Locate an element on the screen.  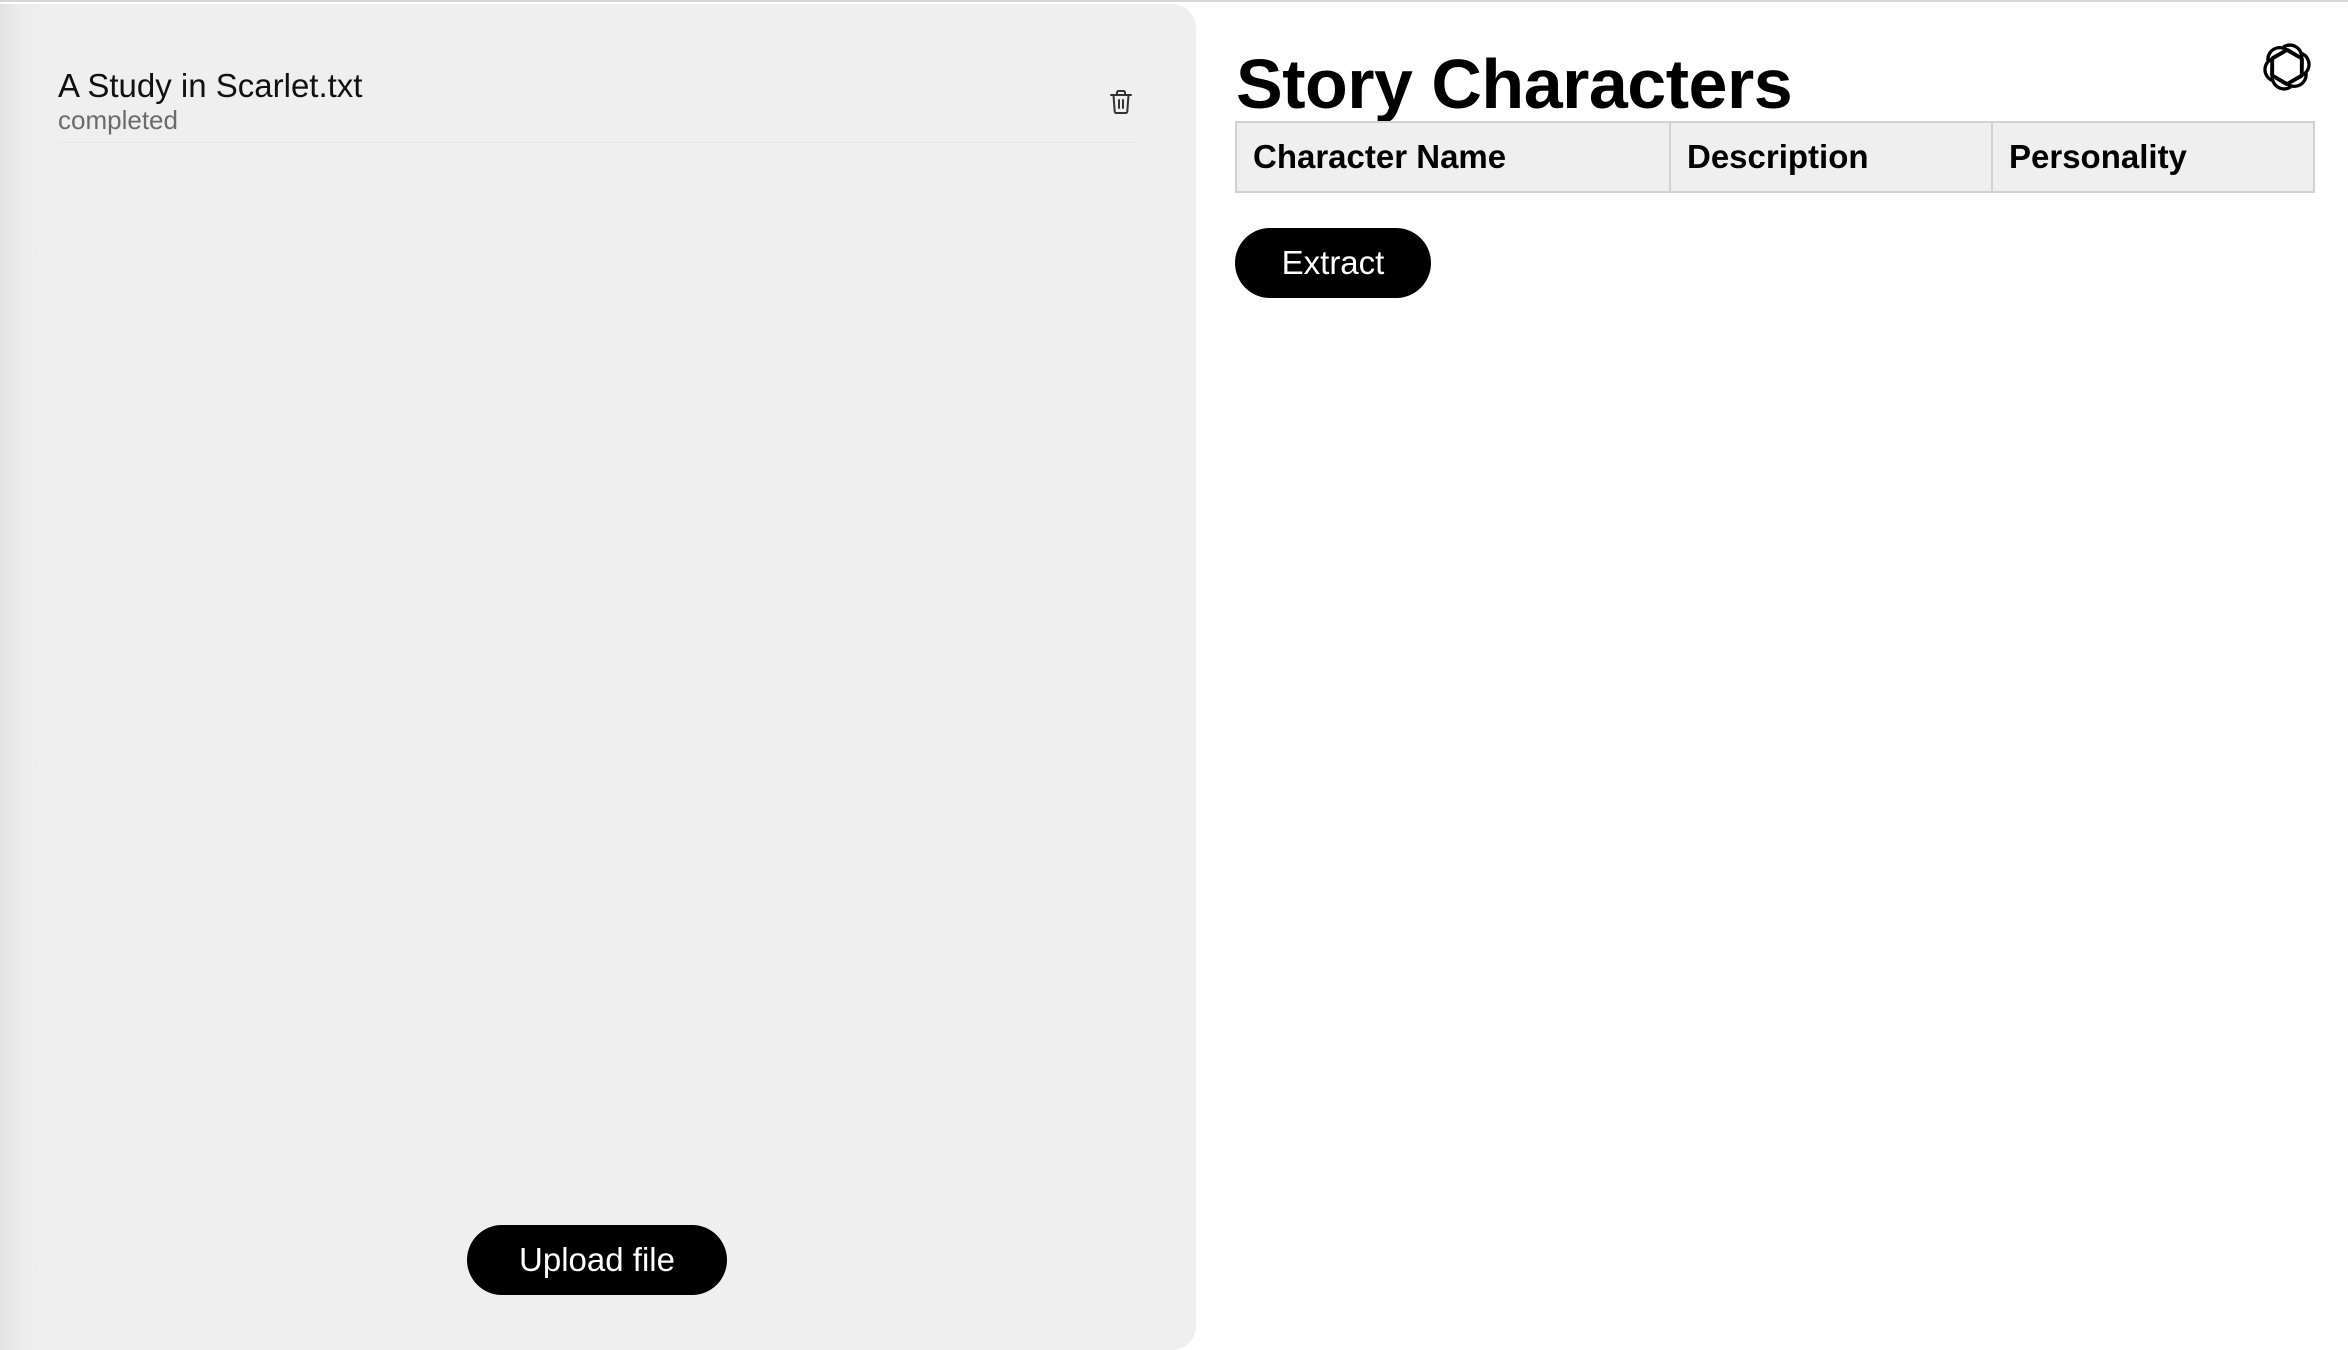
trash-icon is located at coordinates (1121, 102).